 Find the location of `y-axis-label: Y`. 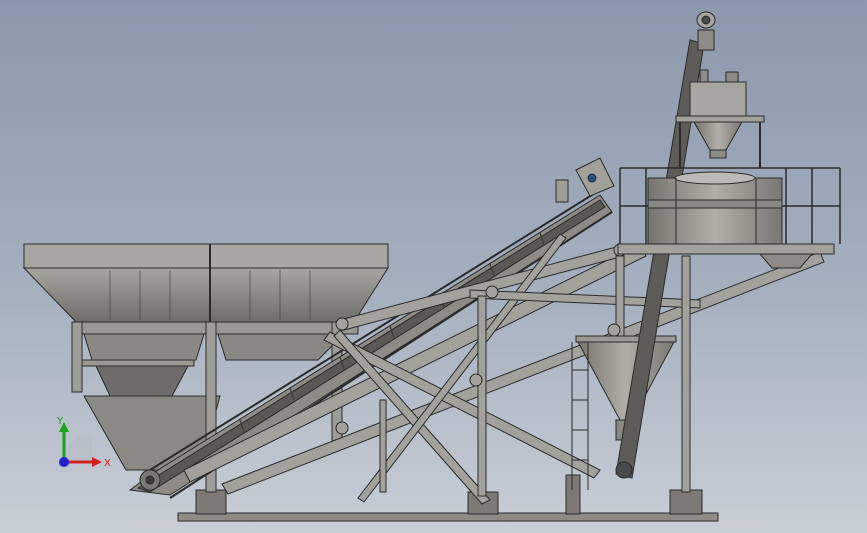

y-axis-label: Y is located at coordinates (60, 421).